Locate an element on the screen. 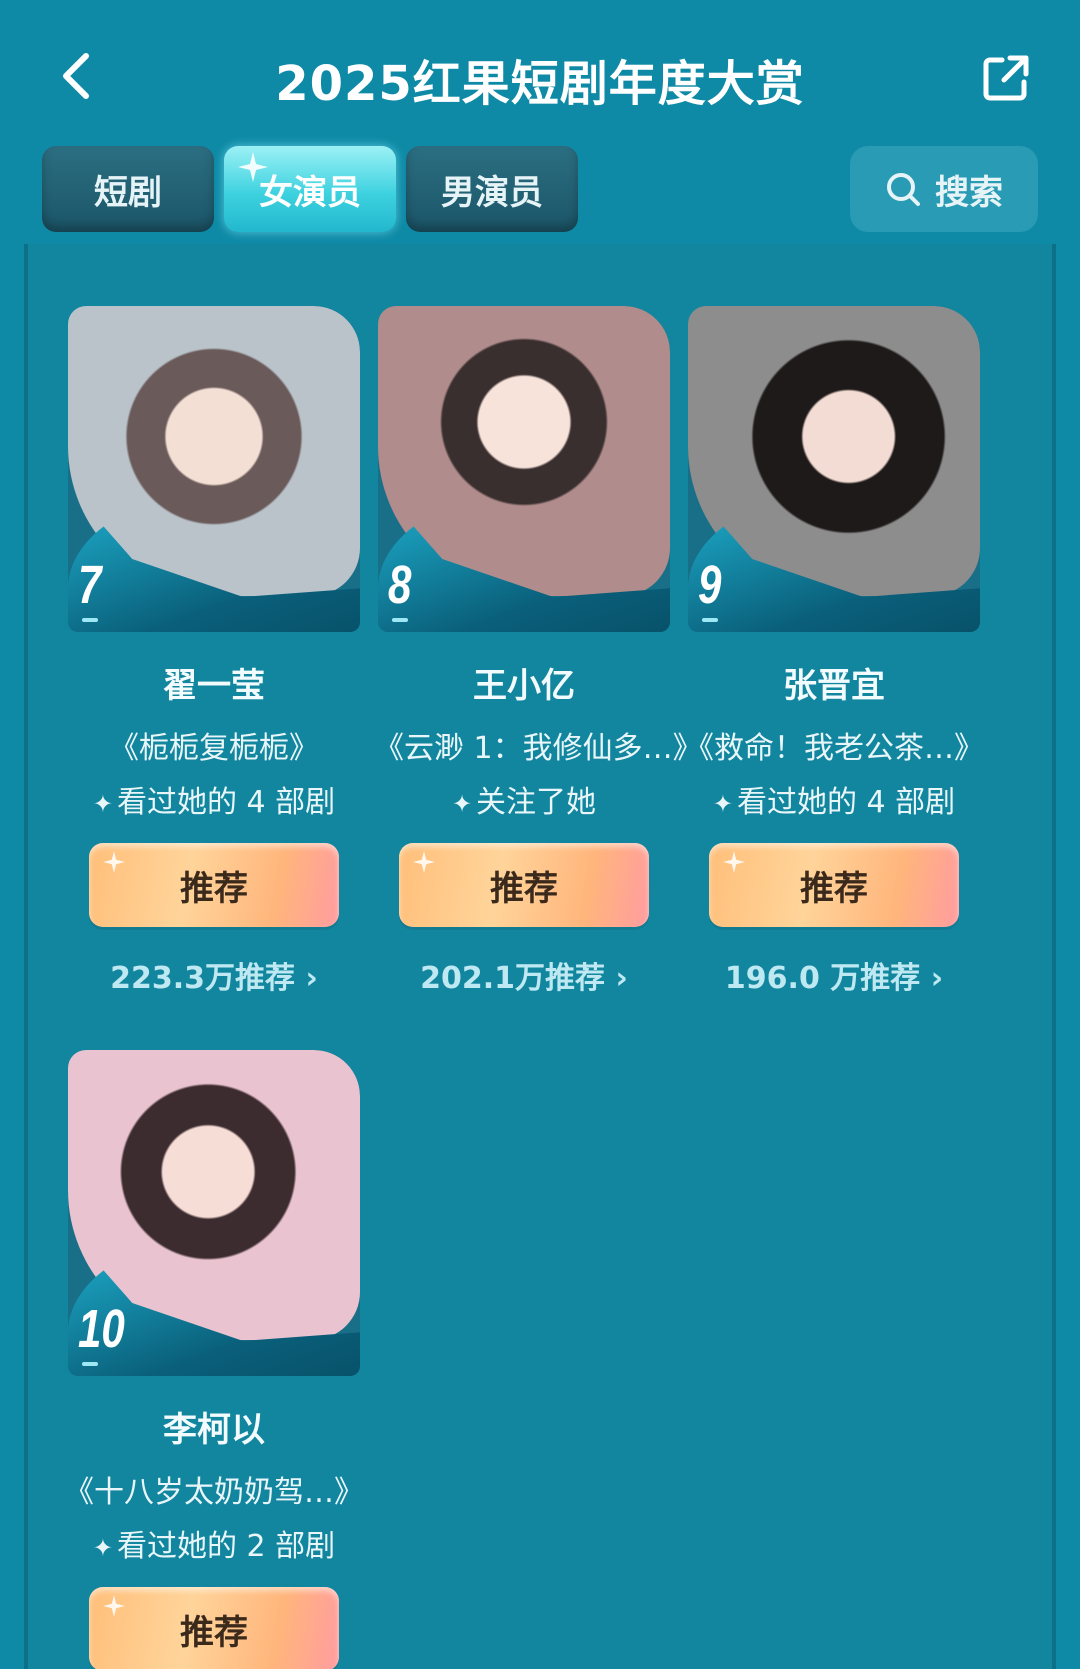 The image size is (1080, 1669). tab-label: 短剧 is located at coordinates (128, 192).